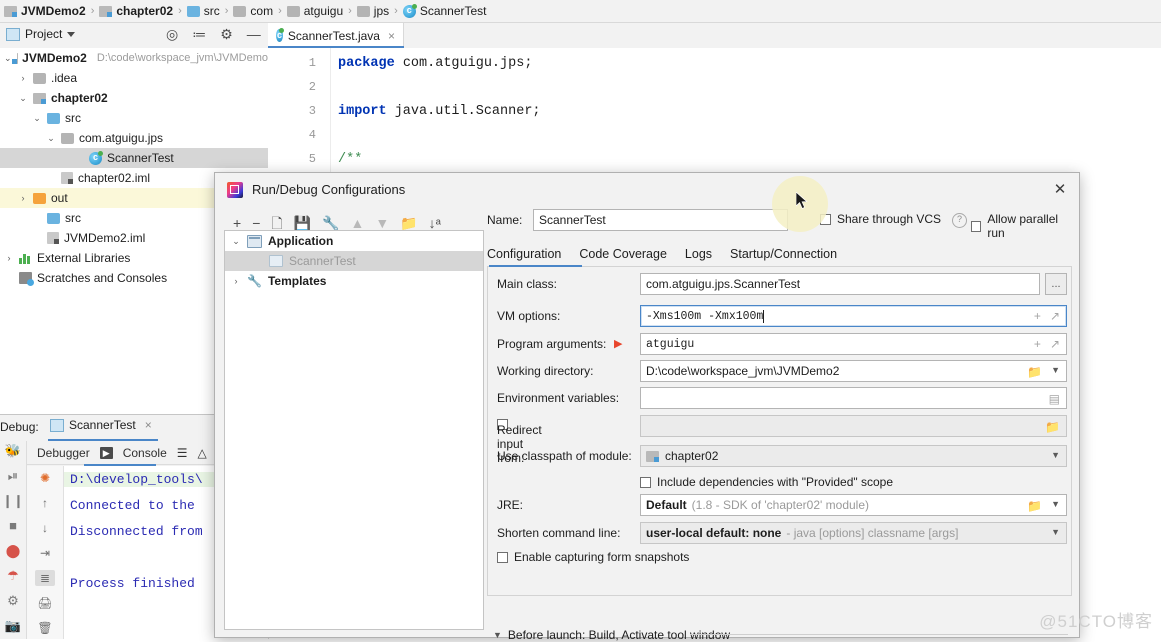  What do you see at coordinates (354, 261) in the screenshot?
I see `config-tree-item-scannertest: ScannerTest` at bounding box center [354, 261].